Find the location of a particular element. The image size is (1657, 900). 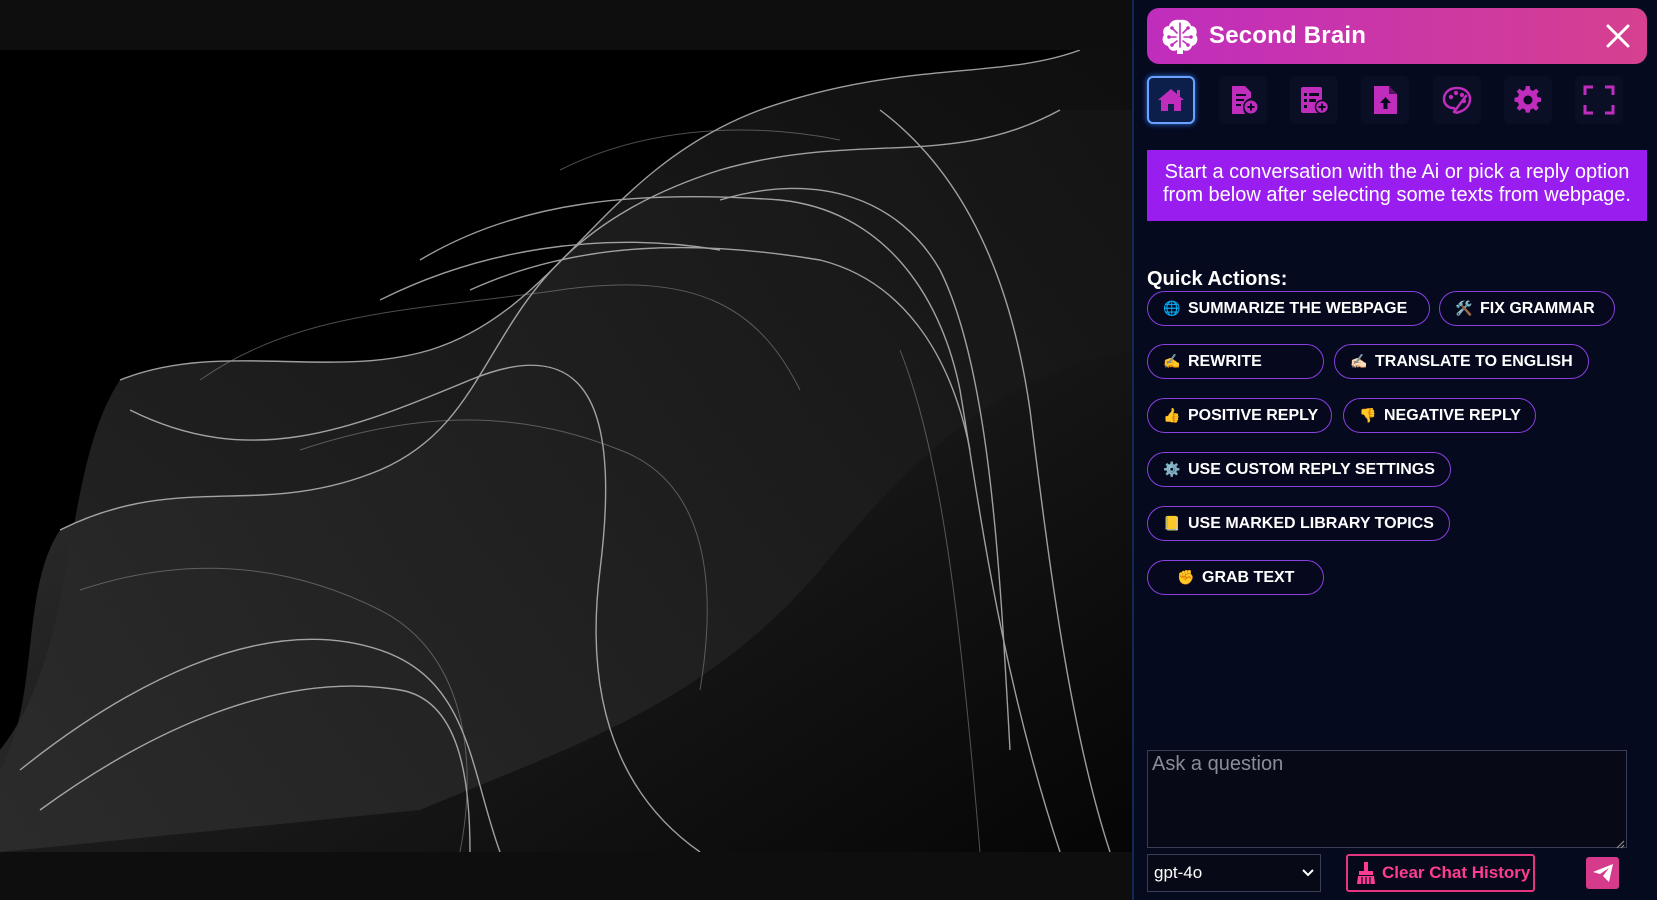

tab-add-list is located at coordinates (1314, 100).